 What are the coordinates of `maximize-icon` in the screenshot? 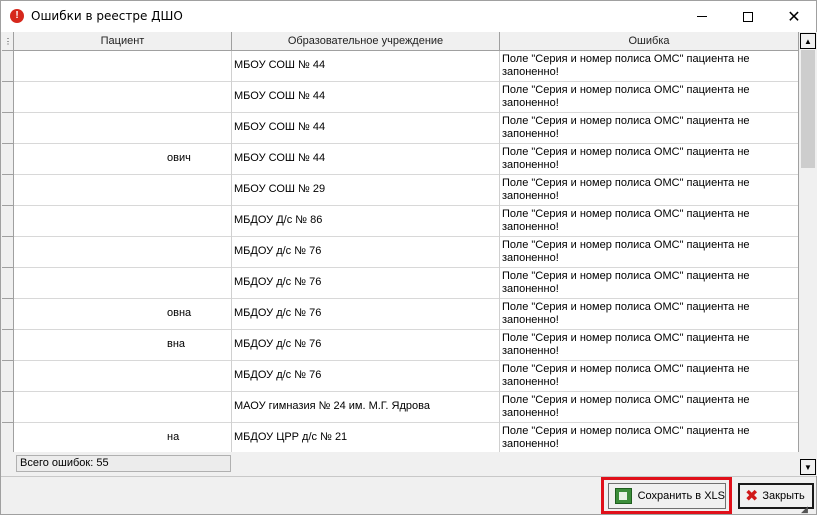 It's located at (748, 16).